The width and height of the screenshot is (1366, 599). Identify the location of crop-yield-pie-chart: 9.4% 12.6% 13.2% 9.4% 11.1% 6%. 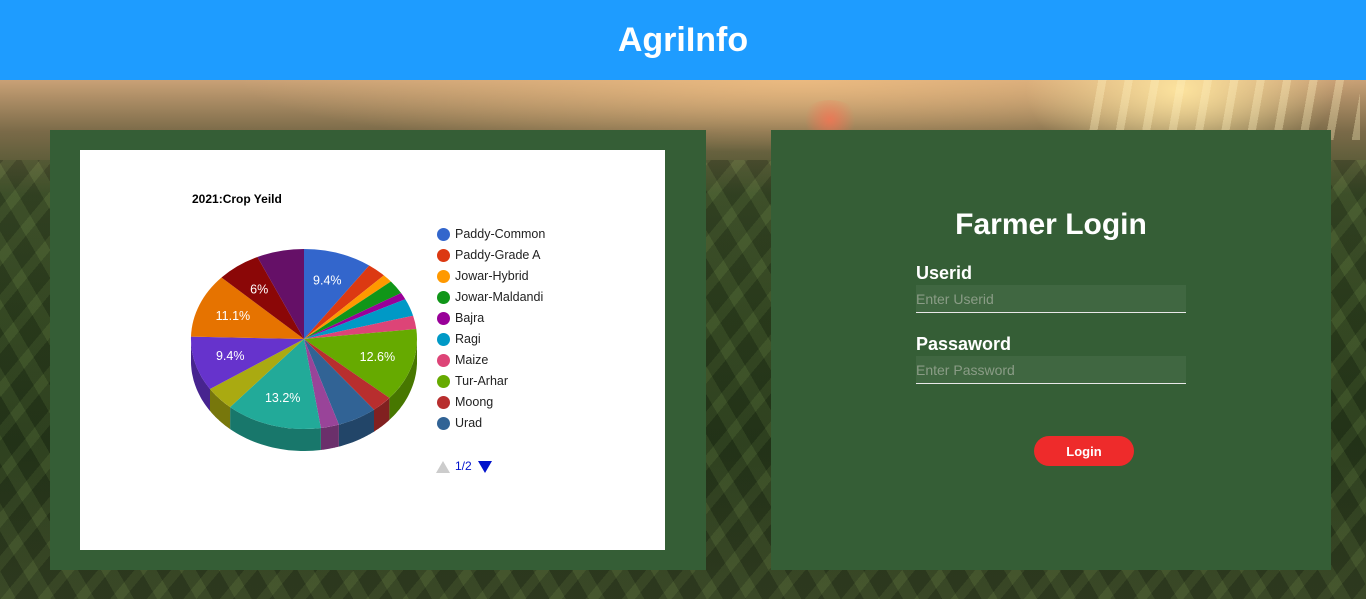
(303, 350).